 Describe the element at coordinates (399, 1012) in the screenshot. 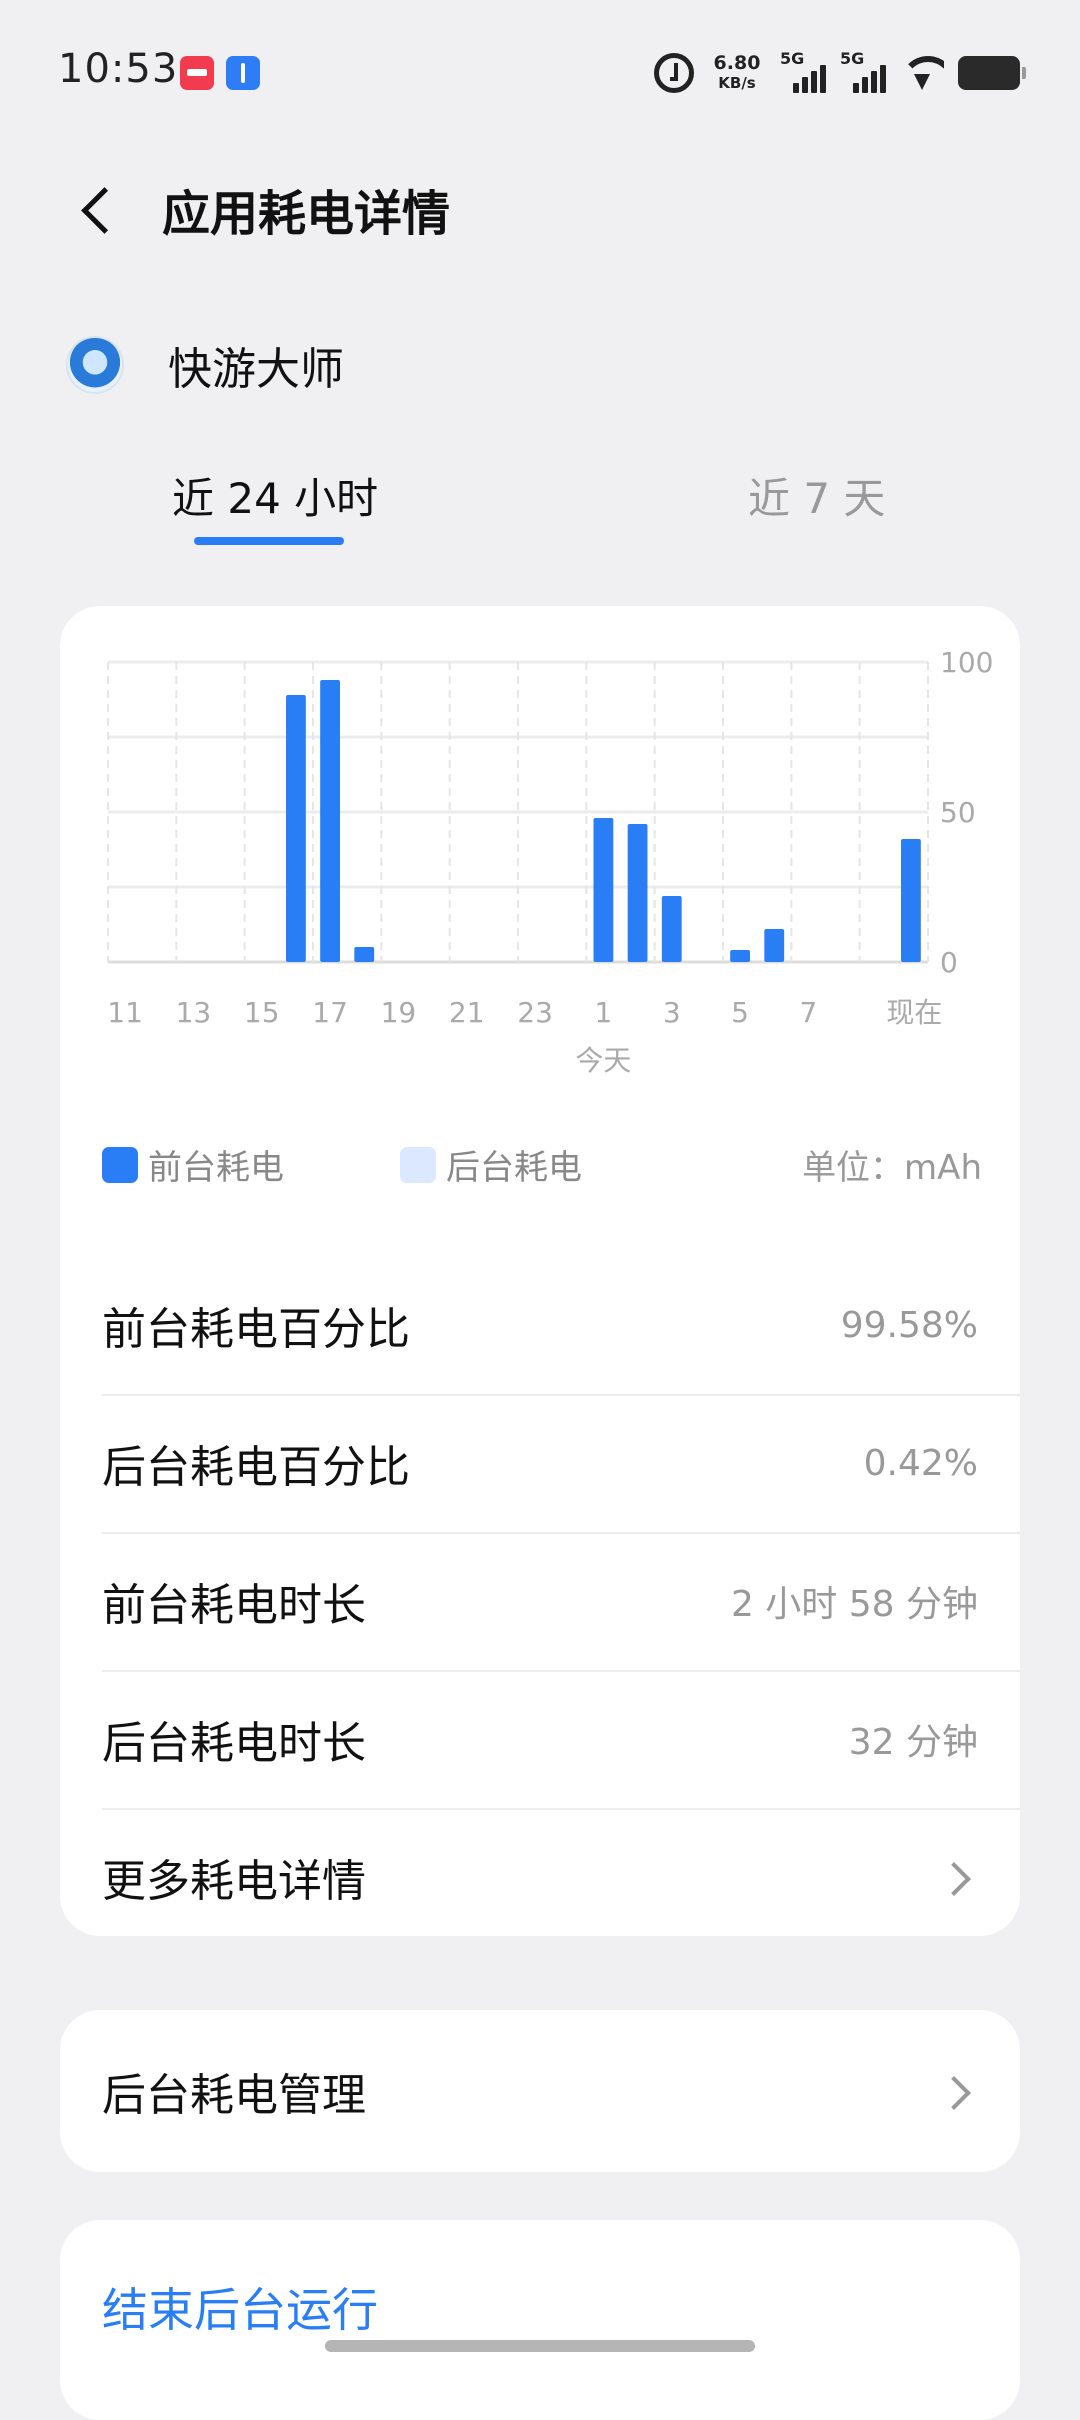

I see `chart-x-tick-label: 19` at that location.